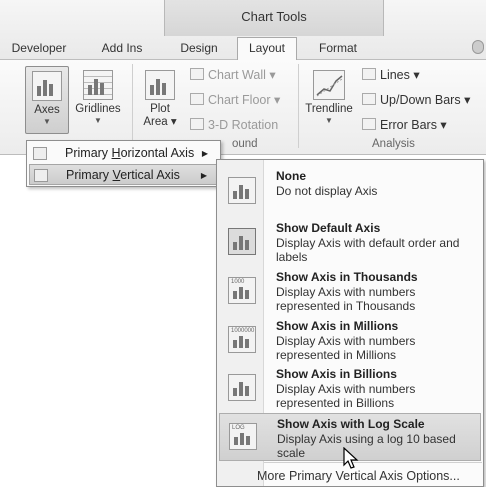  I want to click on horizontal-axis-icon, so click(40, 153).